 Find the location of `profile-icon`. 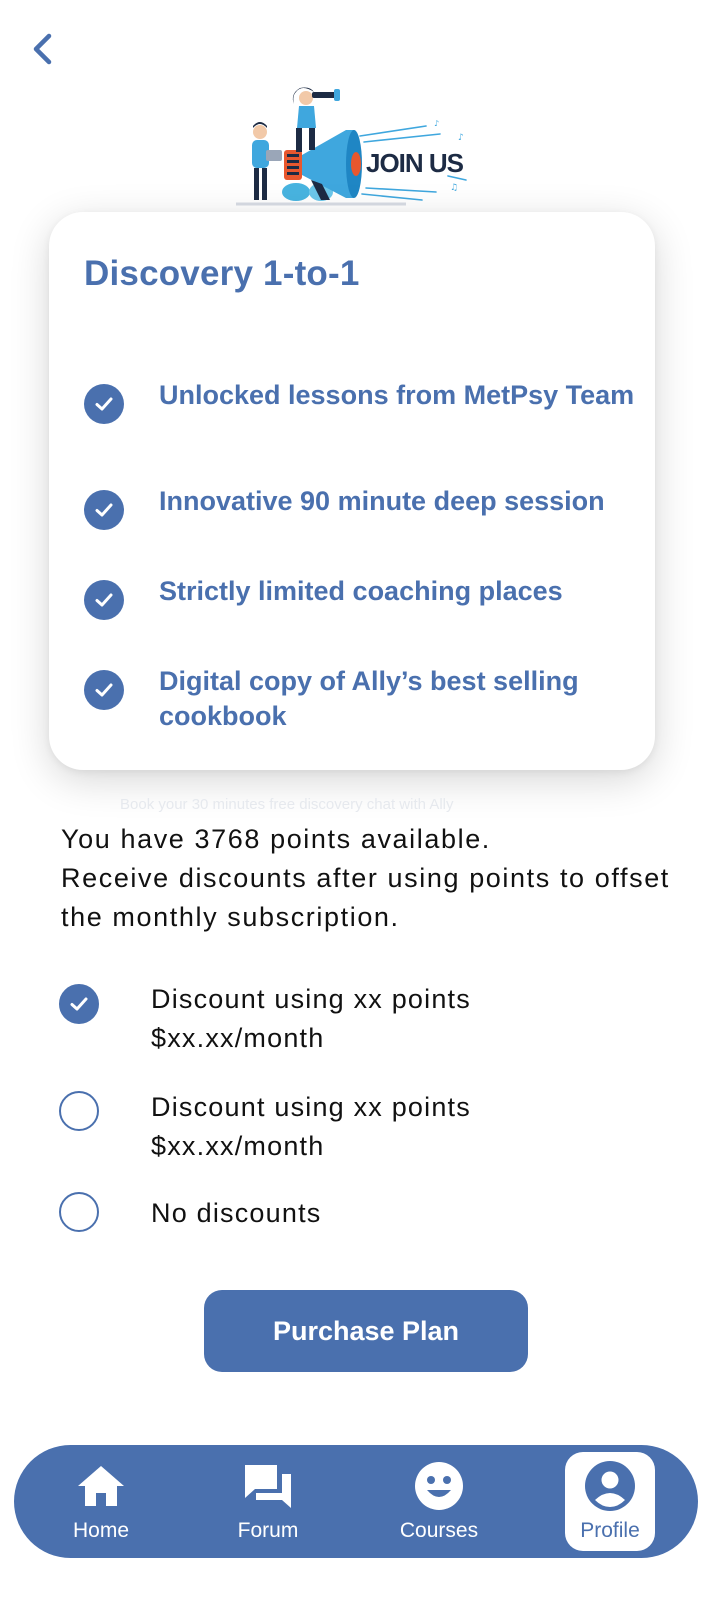

profile-icon is located at coordinates (610, 1486).